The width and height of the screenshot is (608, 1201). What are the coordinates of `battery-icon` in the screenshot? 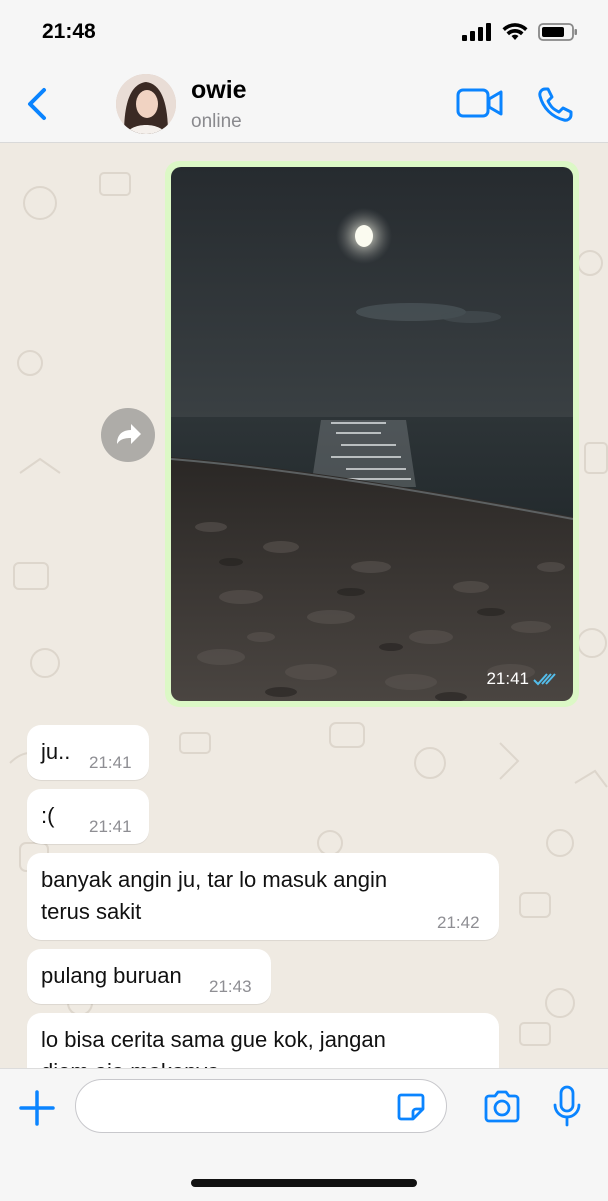 It's located at (557, 32).